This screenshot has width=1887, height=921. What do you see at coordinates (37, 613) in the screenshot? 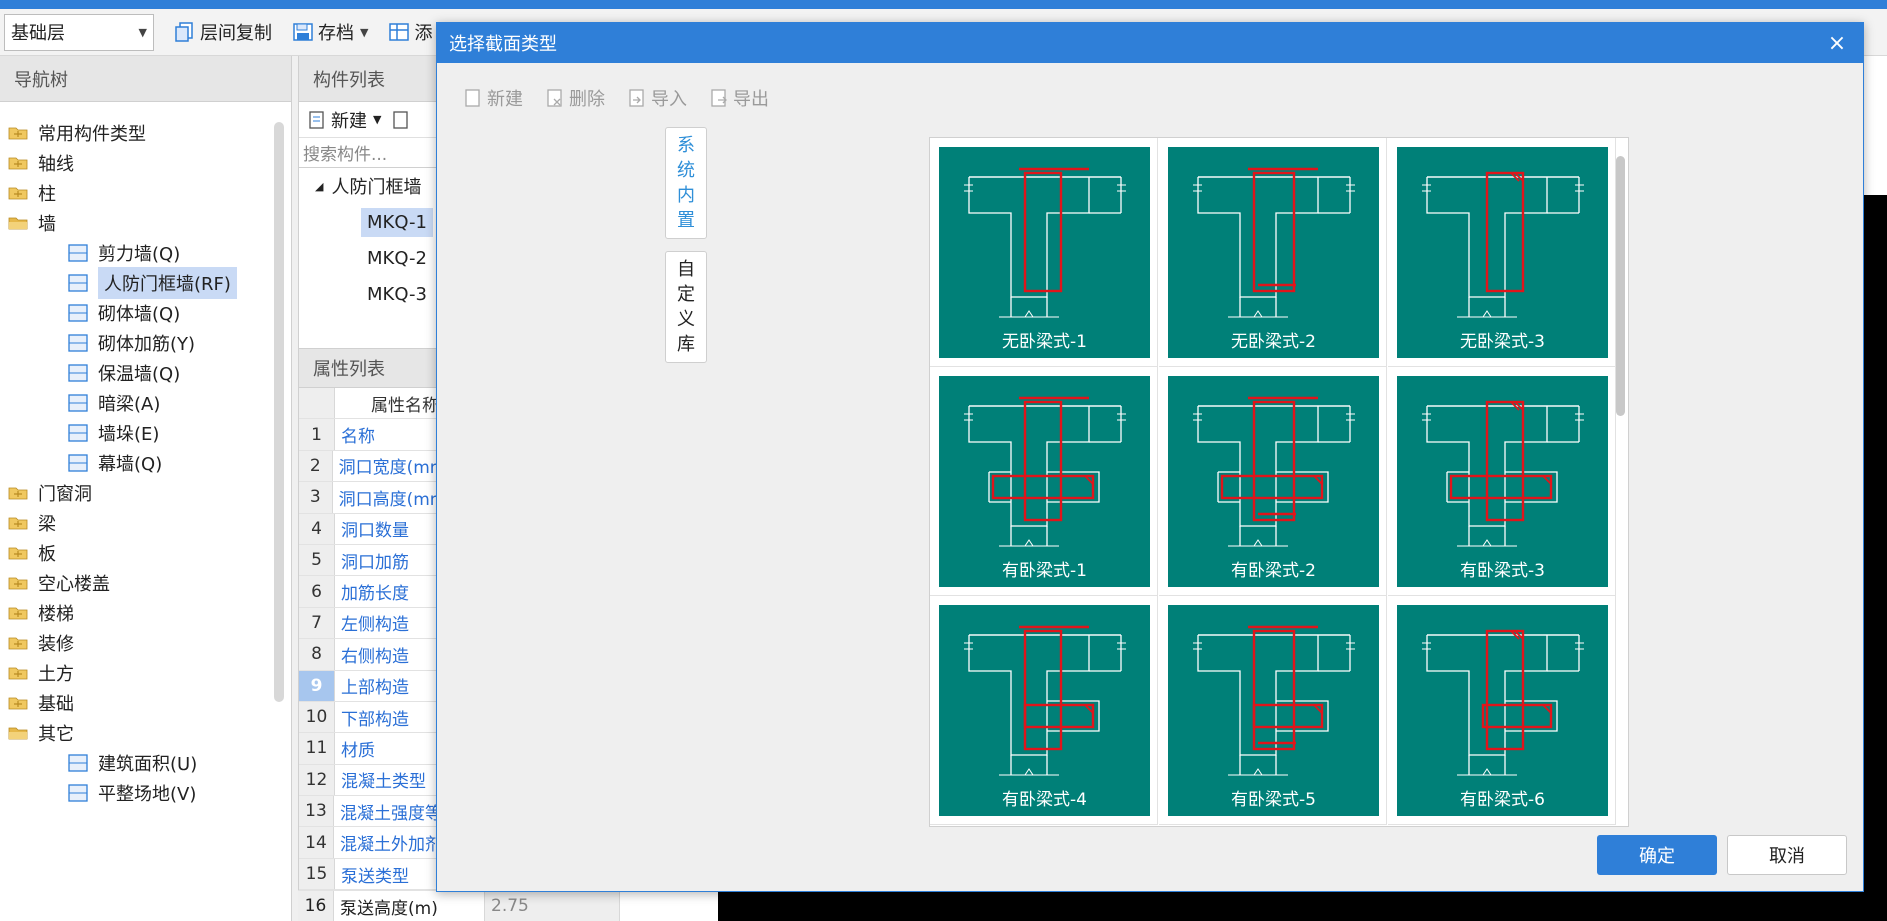
I see `nav-item: 楼梯` at bounding box center [37, 613].